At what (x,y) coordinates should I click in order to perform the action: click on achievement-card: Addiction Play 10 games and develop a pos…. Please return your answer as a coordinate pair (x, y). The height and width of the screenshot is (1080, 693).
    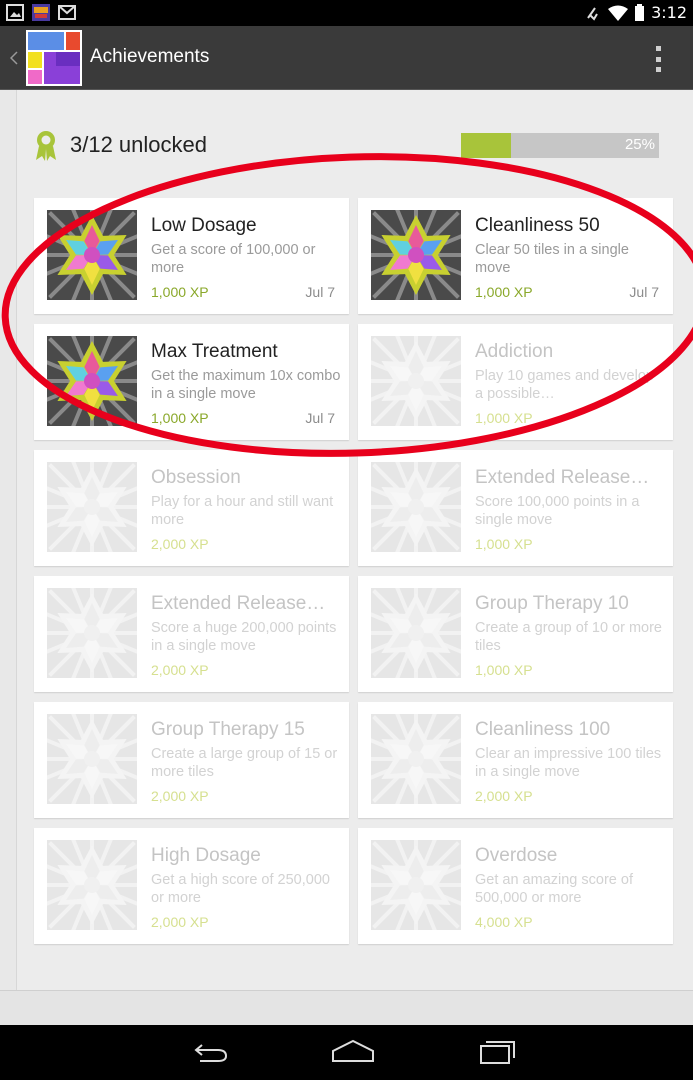
    Looking at the image, I should click on (515, 382).